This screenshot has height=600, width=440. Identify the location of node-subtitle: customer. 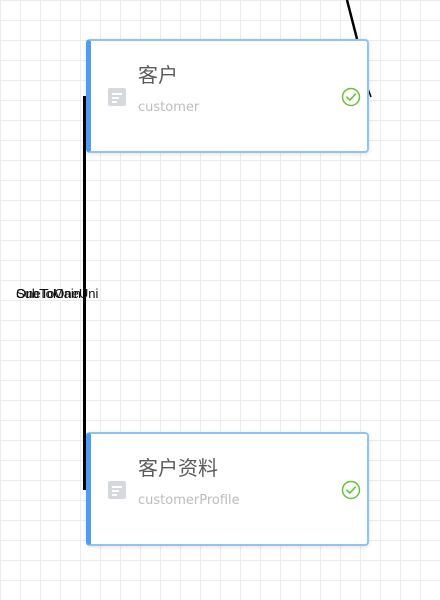
(169, 107).